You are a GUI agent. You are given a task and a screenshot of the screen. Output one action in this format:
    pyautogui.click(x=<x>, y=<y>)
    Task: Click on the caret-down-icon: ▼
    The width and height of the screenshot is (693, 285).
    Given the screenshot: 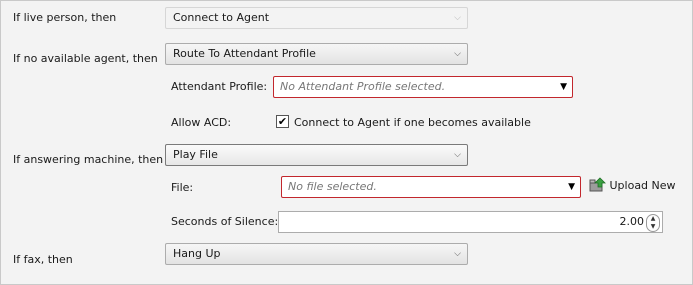 What is the action you would take?
    pyautogui.click(x=653, y=226)
    